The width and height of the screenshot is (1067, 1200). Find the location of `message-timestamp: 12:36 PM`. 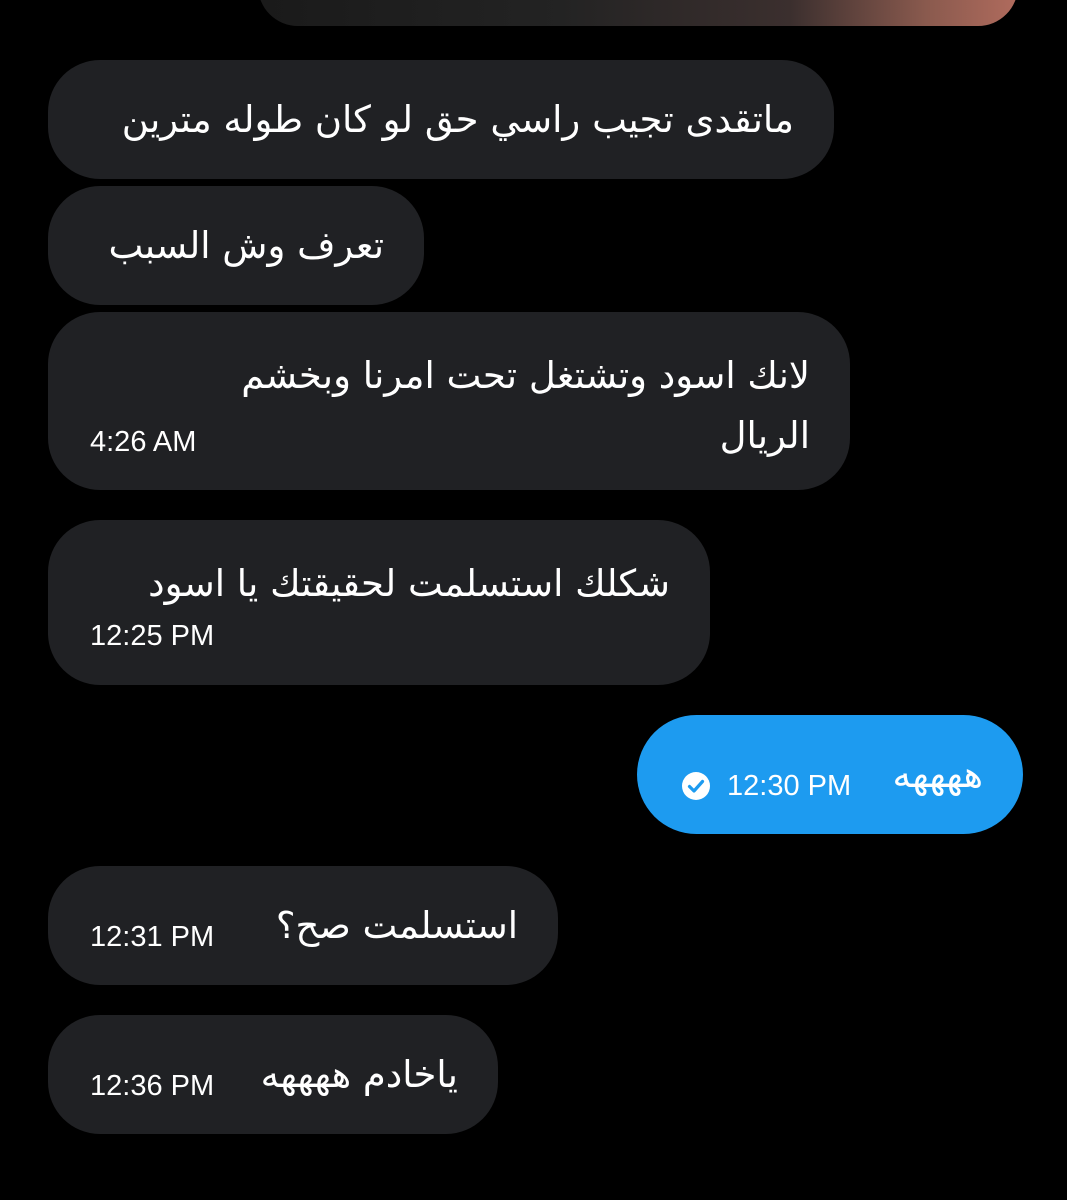

message-timestamp: 12:36 PM is located at coordinates (152, 1086).